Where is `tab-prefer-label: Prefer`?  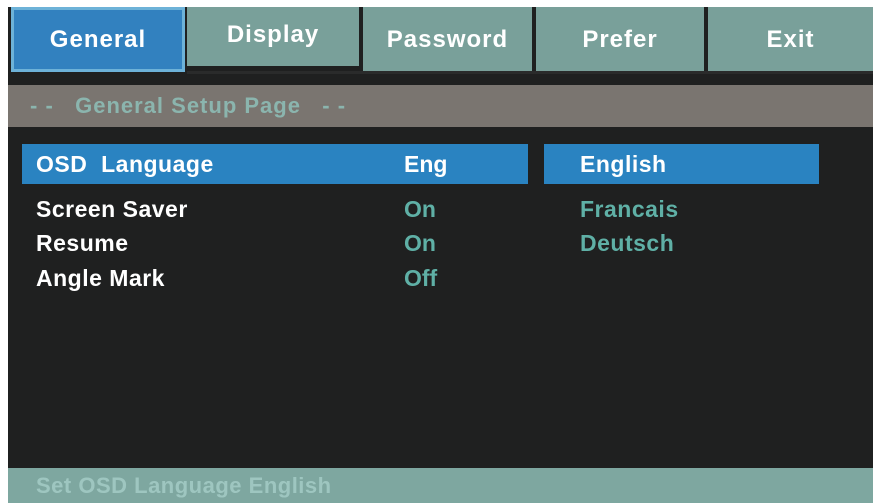 tab-prefer-label: Prefer is located at coordinates (620, 39).